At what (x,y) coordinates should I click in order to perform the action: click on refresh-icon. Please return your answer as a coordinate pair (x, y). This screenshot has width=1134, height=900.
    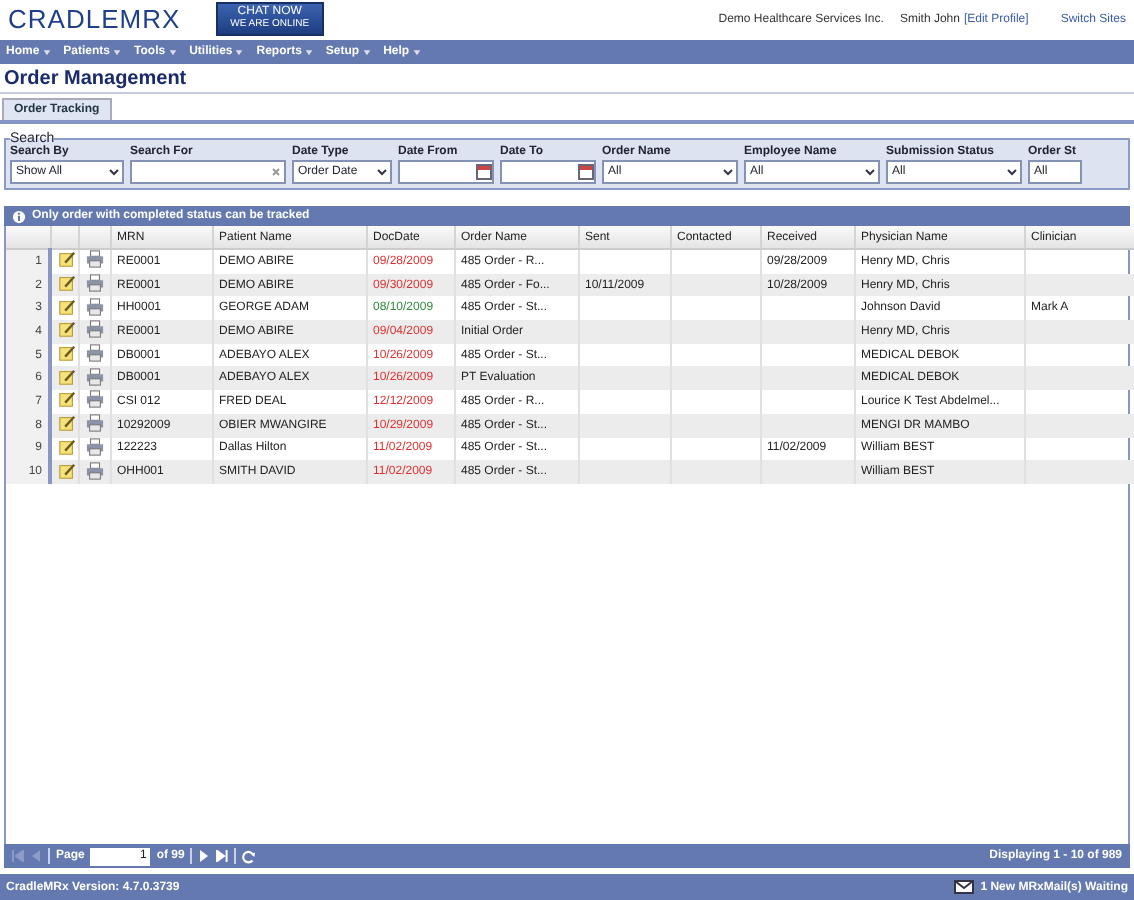
    Looking at the image, I should click on (249, 856).